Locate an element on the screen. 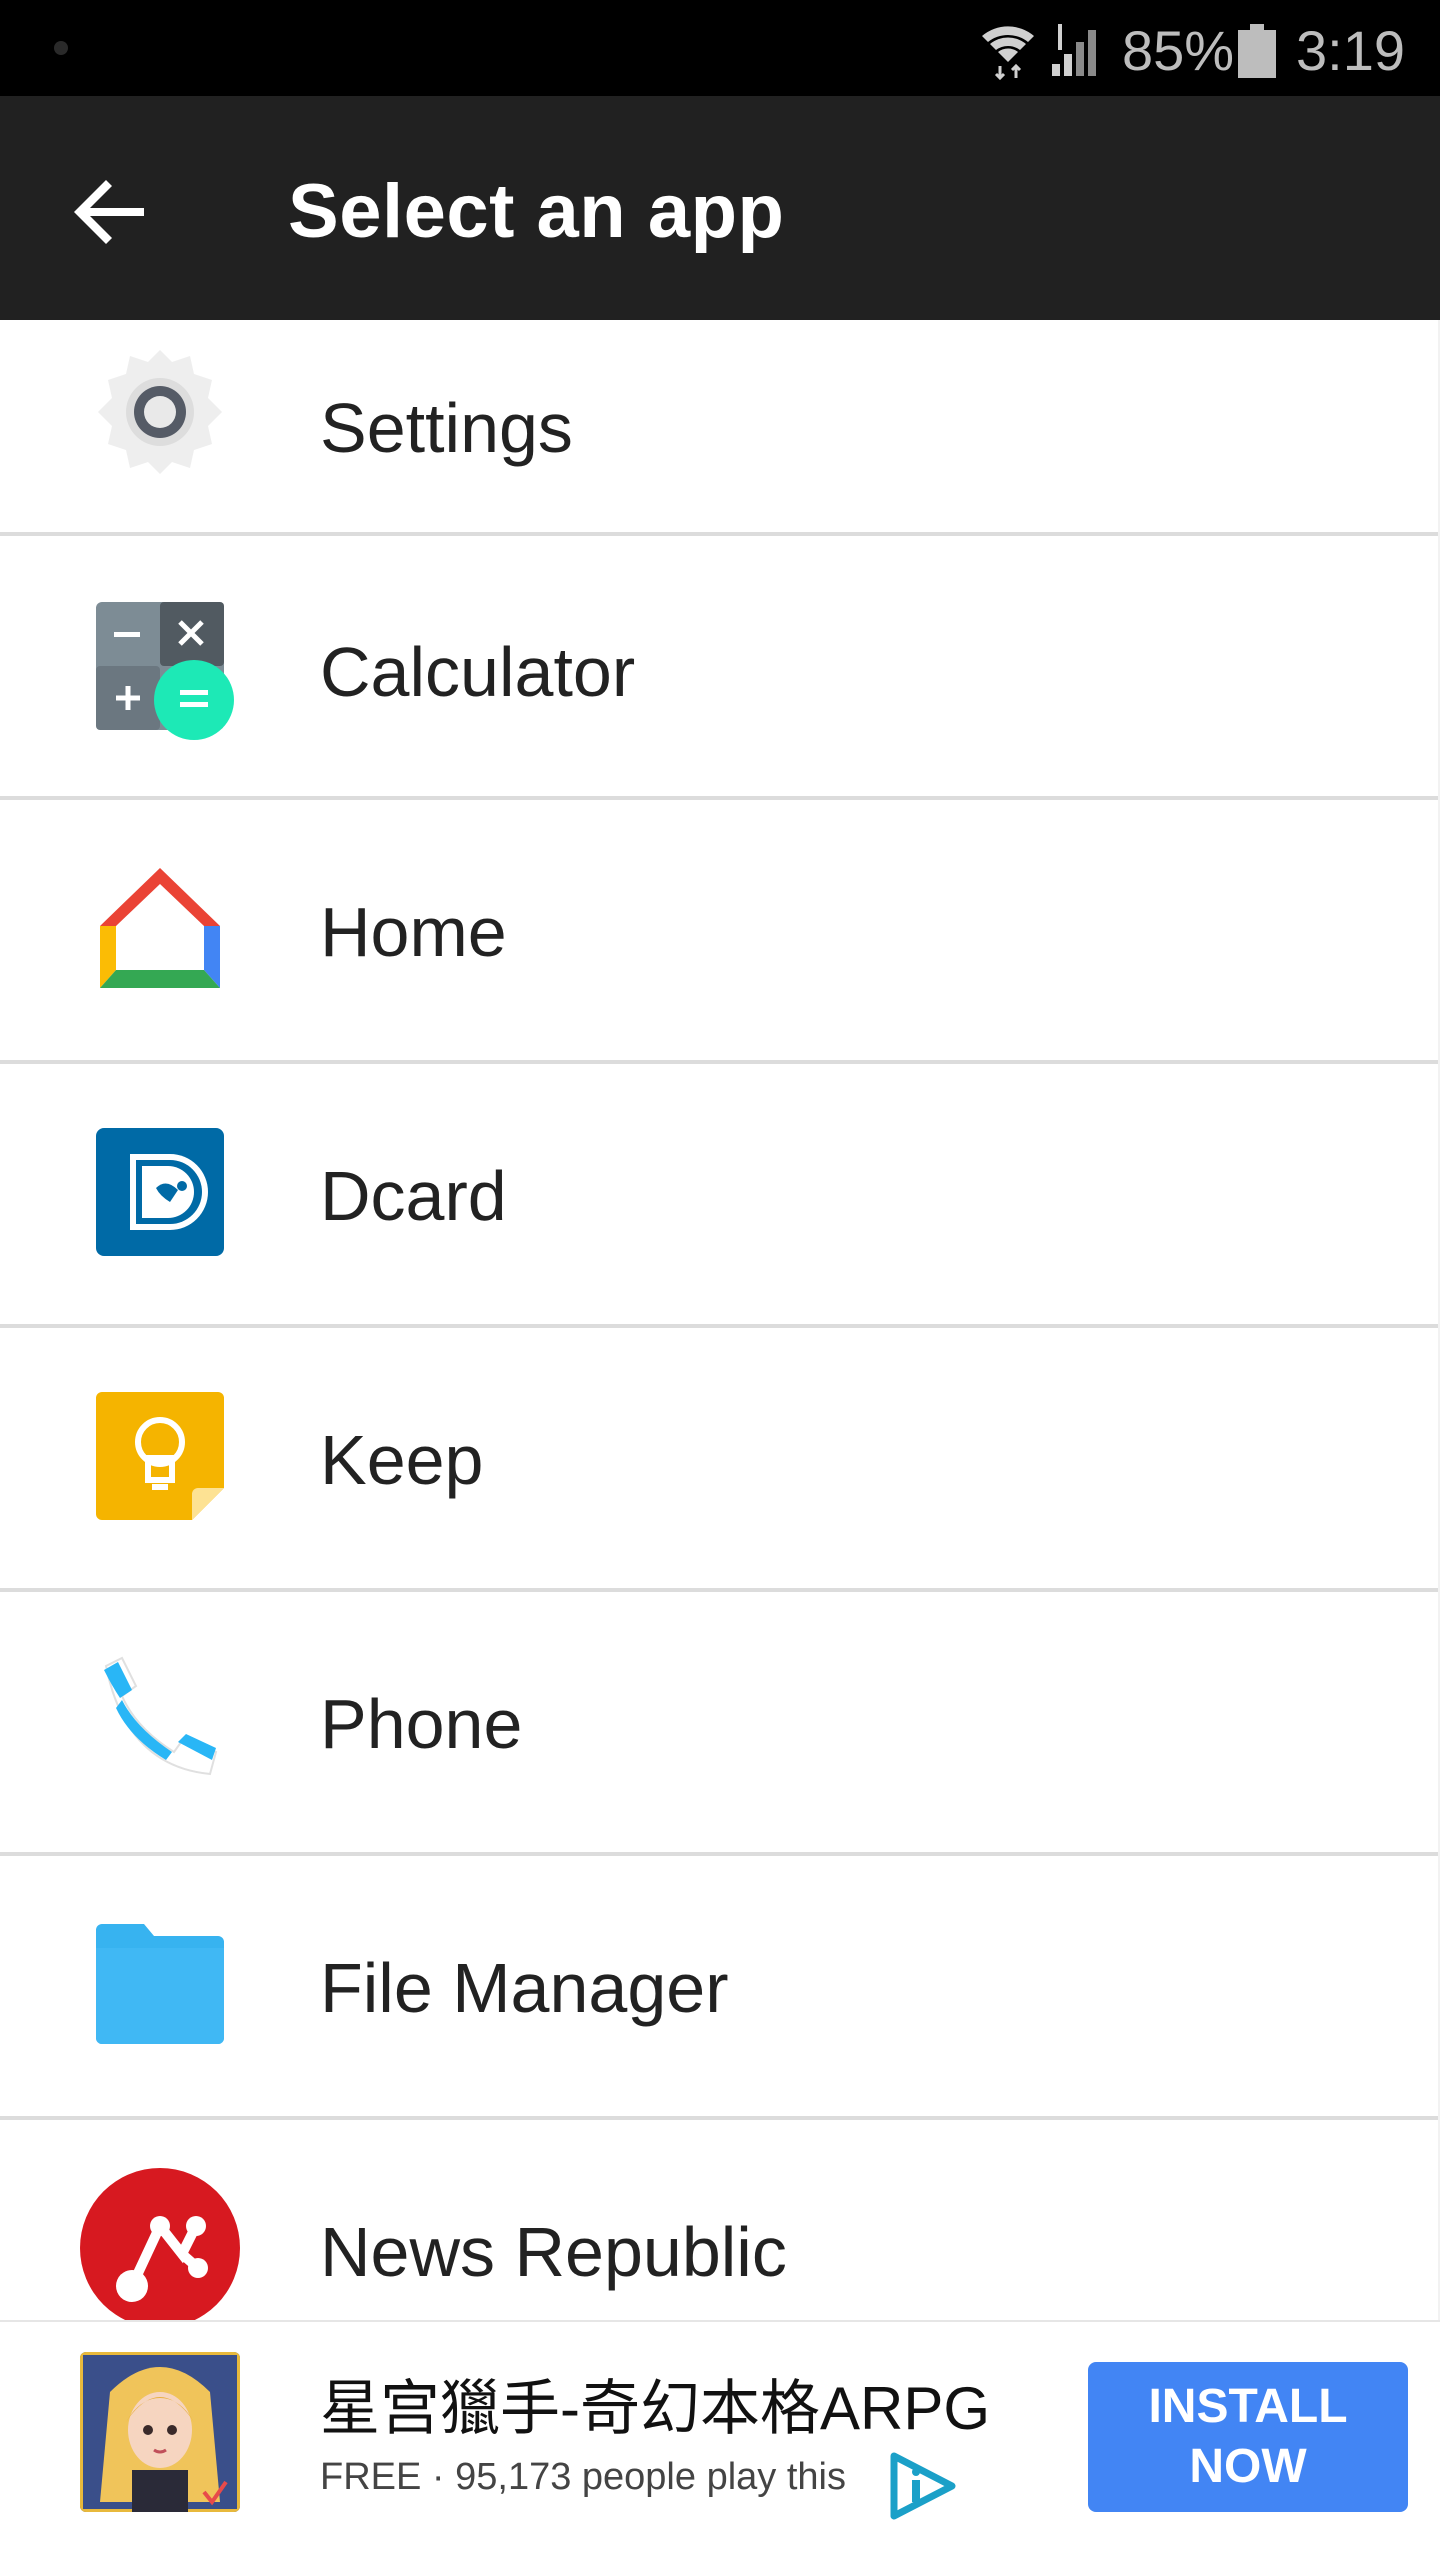 The image size is (1440, 2562). phone-handset-icon is located at coordinates (161, 1716).